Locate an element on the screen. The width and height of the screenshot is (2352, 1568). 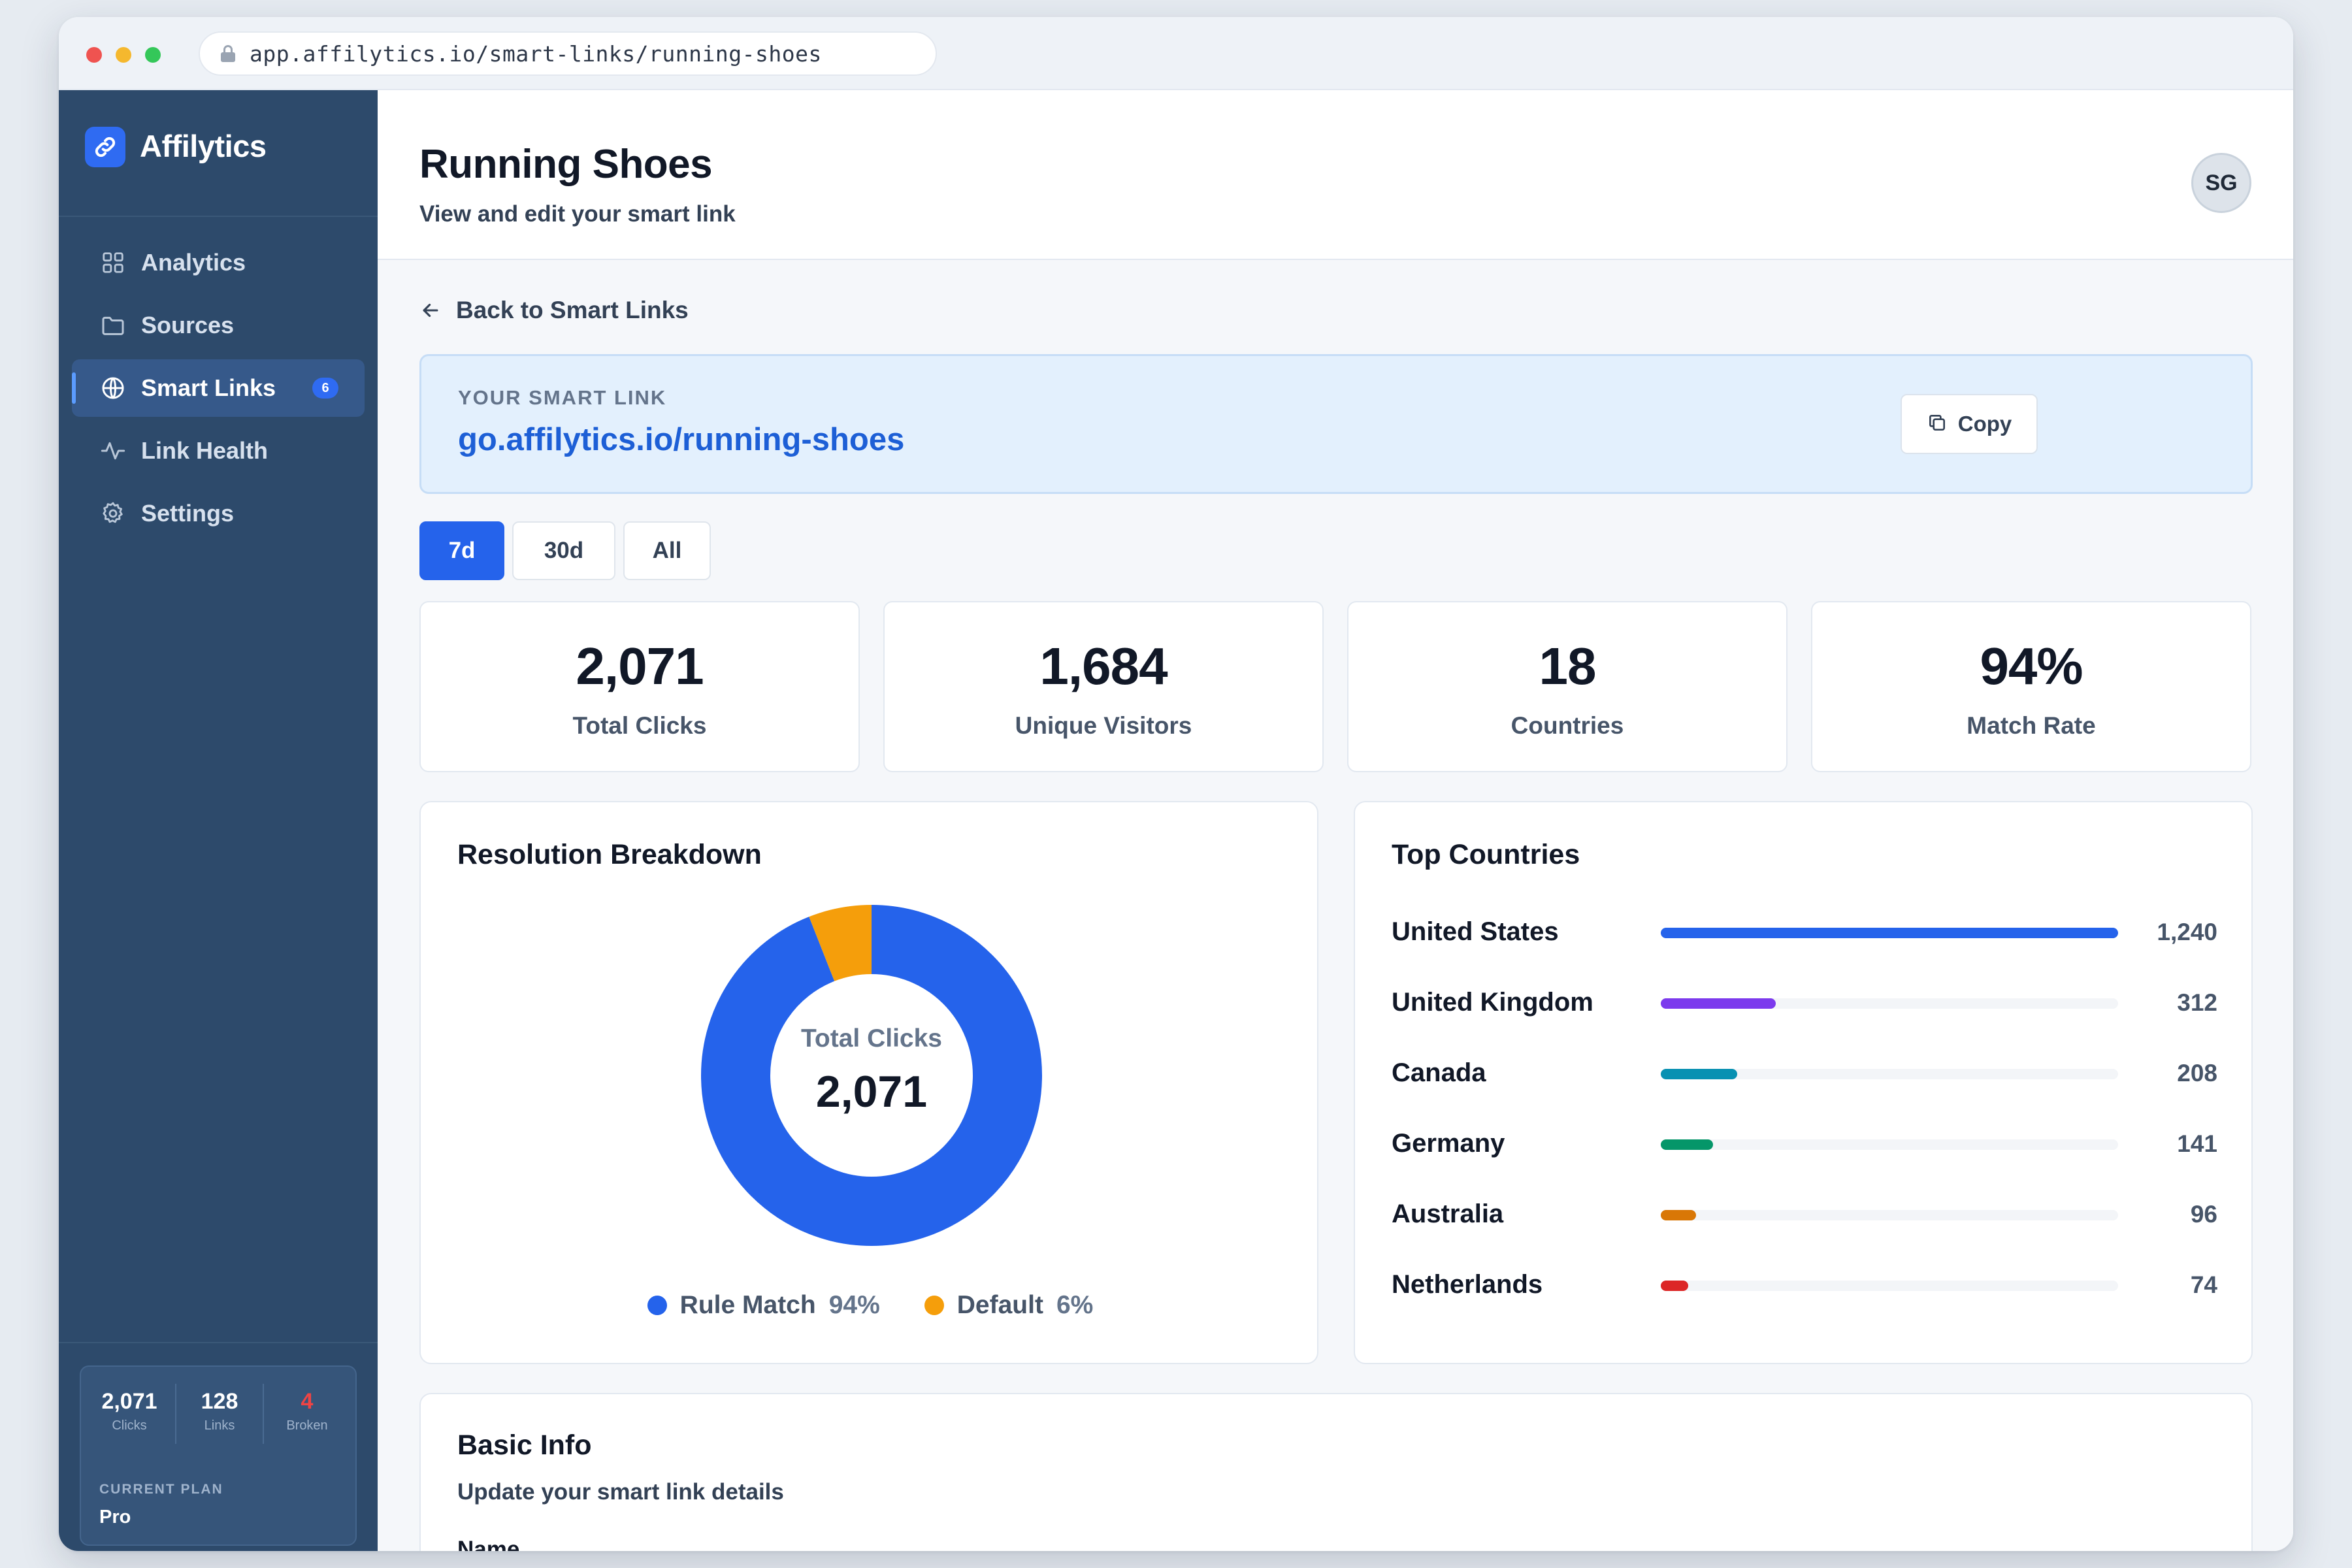
legend-pct: 94% is located at coordinates (854, 1305).